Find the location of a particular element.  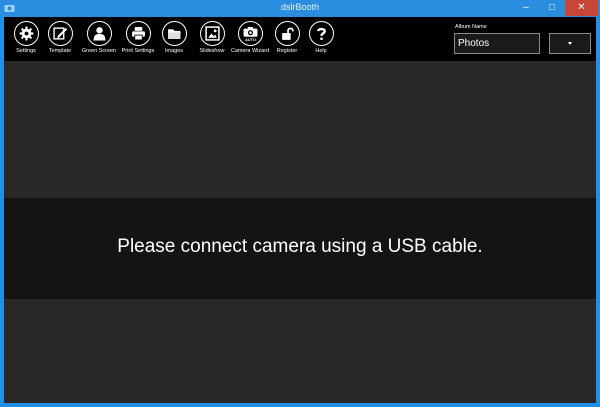

images-button: Images is located at coordinates (174, 41).